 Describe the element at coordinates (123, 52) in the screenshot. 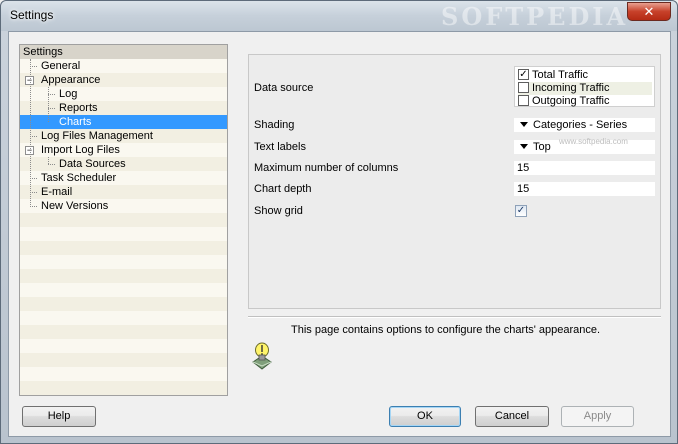

I see `tree-header-row: Settings` at that location.